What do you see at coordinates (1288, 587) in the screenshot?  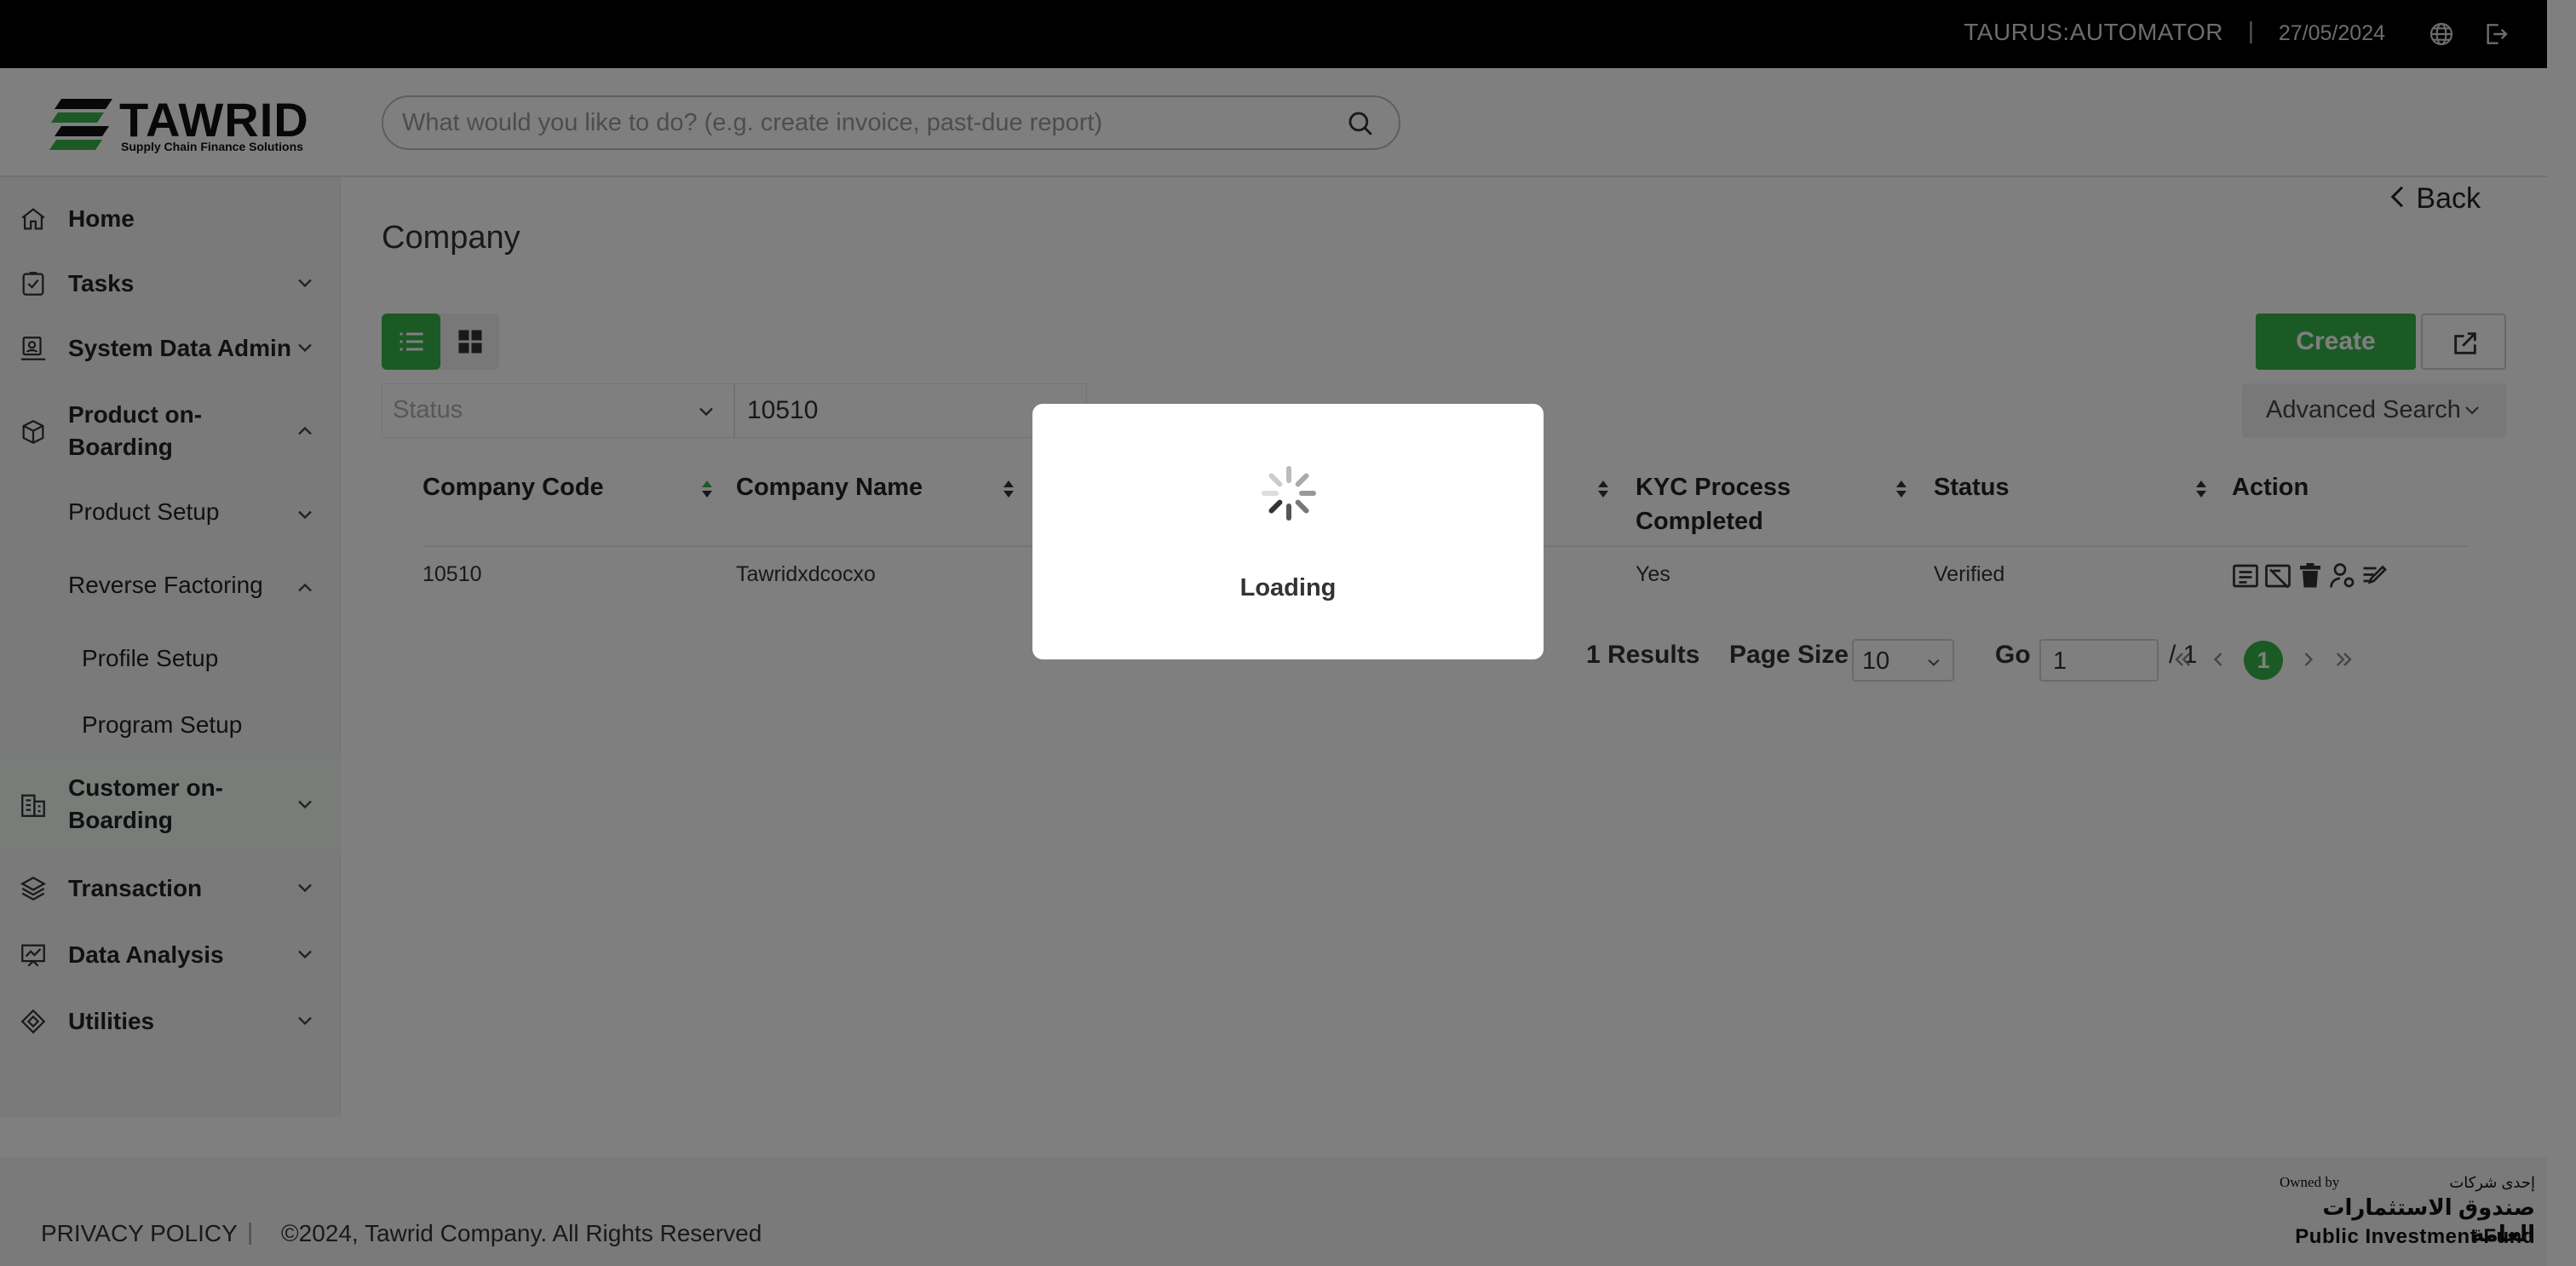 I see `loading-text: Loading` at bounding box center [1288, 587].